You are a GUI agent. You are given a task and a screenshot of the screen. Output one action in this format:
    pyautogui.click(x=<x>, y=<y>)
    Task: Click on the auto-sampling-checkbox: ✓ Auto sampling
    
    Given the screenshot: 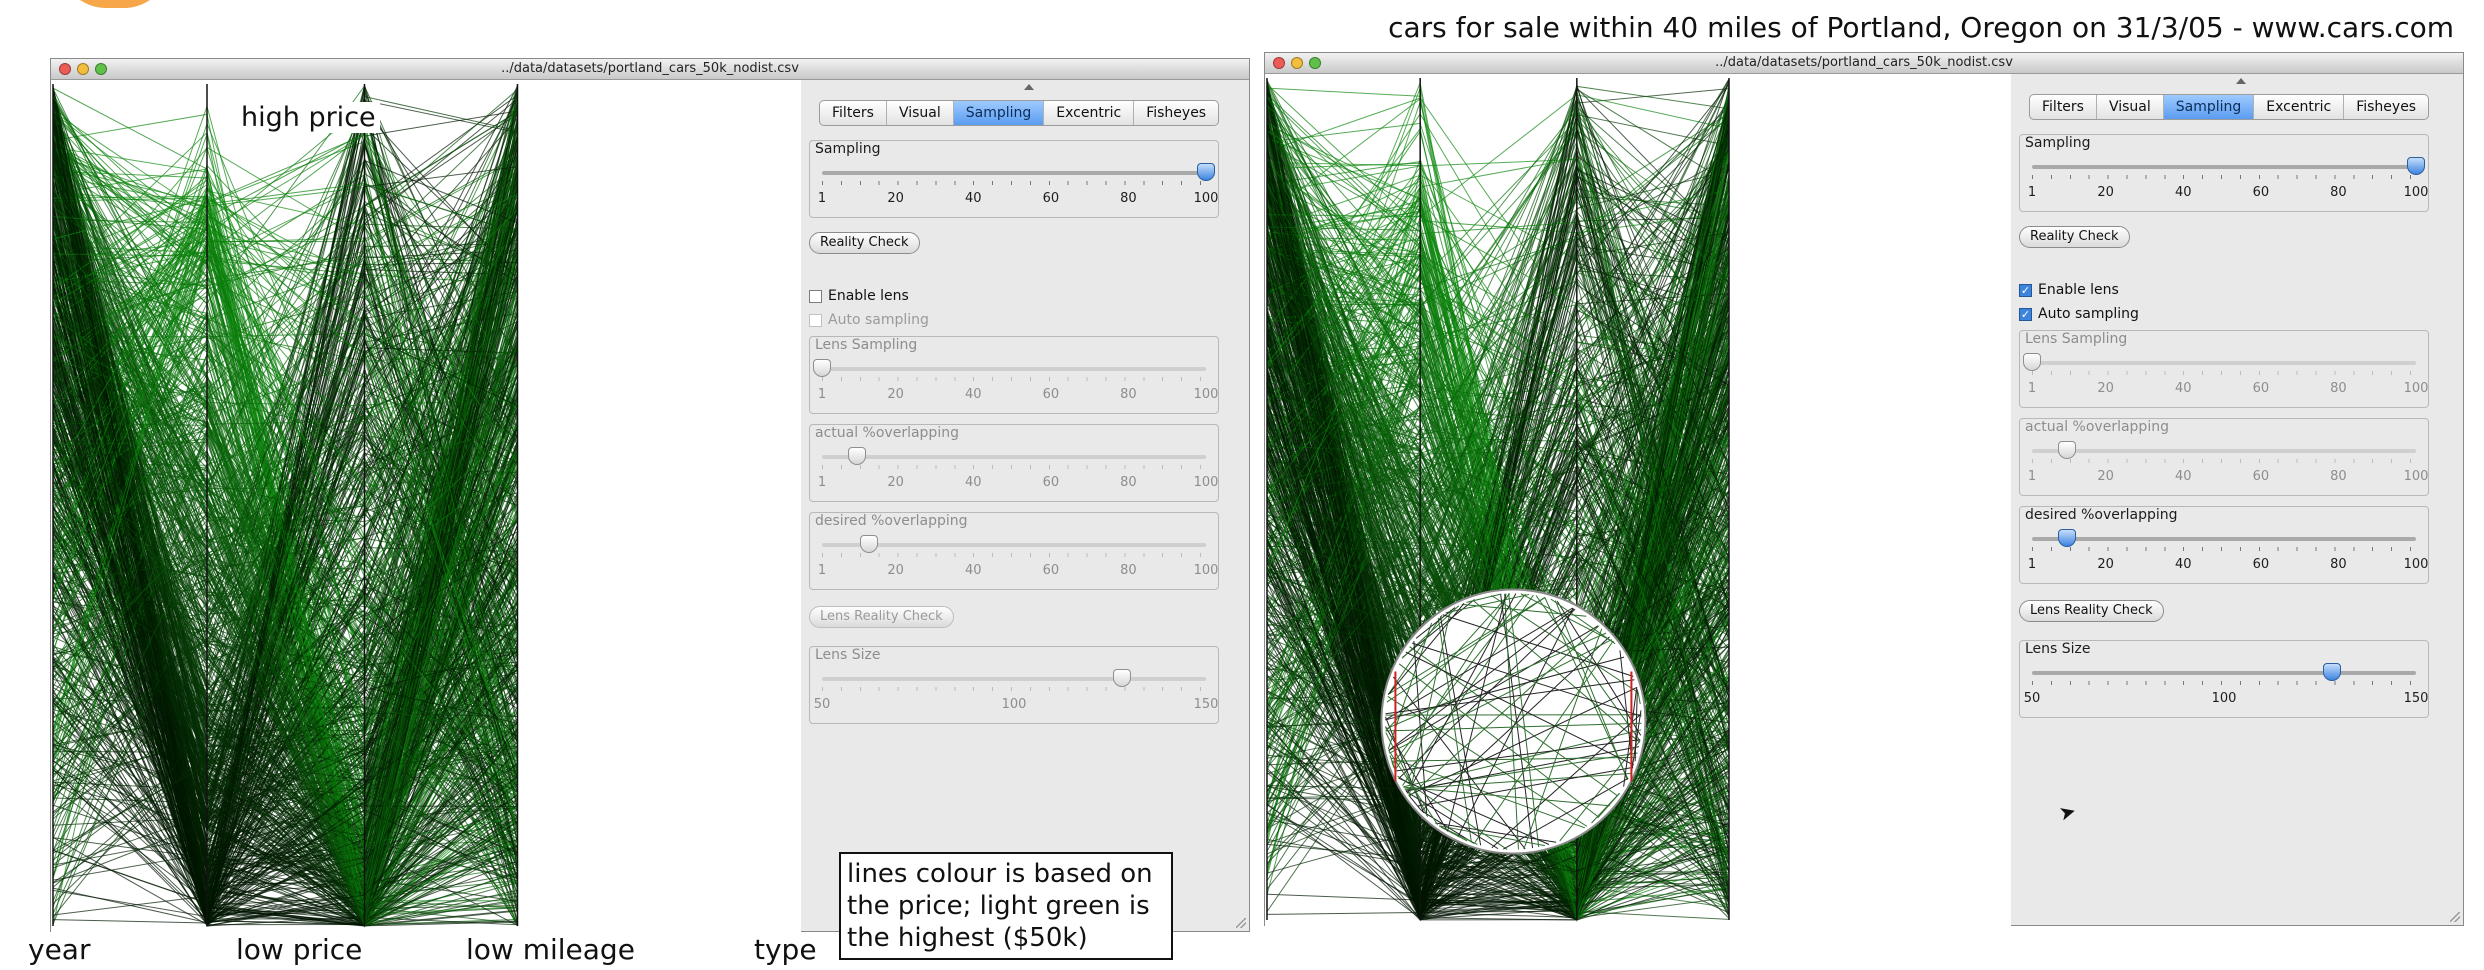 What is the action you would take?
    pyautogui.click(x=2079, y=314)
    